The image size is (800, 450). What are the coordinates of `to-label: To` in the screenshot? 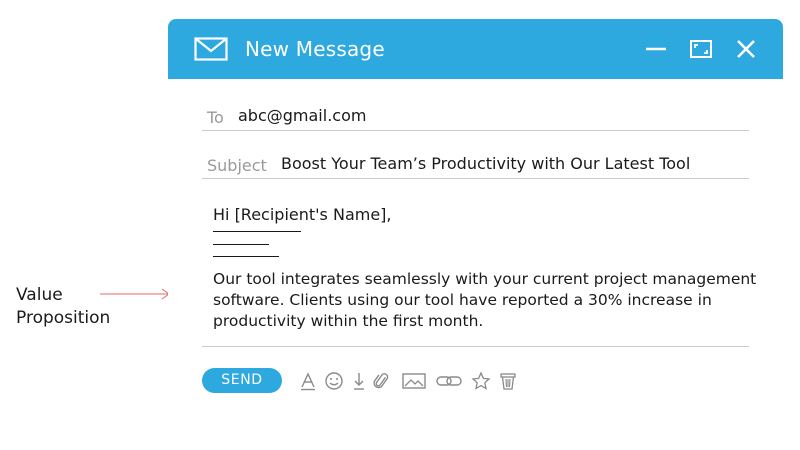 It's located at (215, 117).